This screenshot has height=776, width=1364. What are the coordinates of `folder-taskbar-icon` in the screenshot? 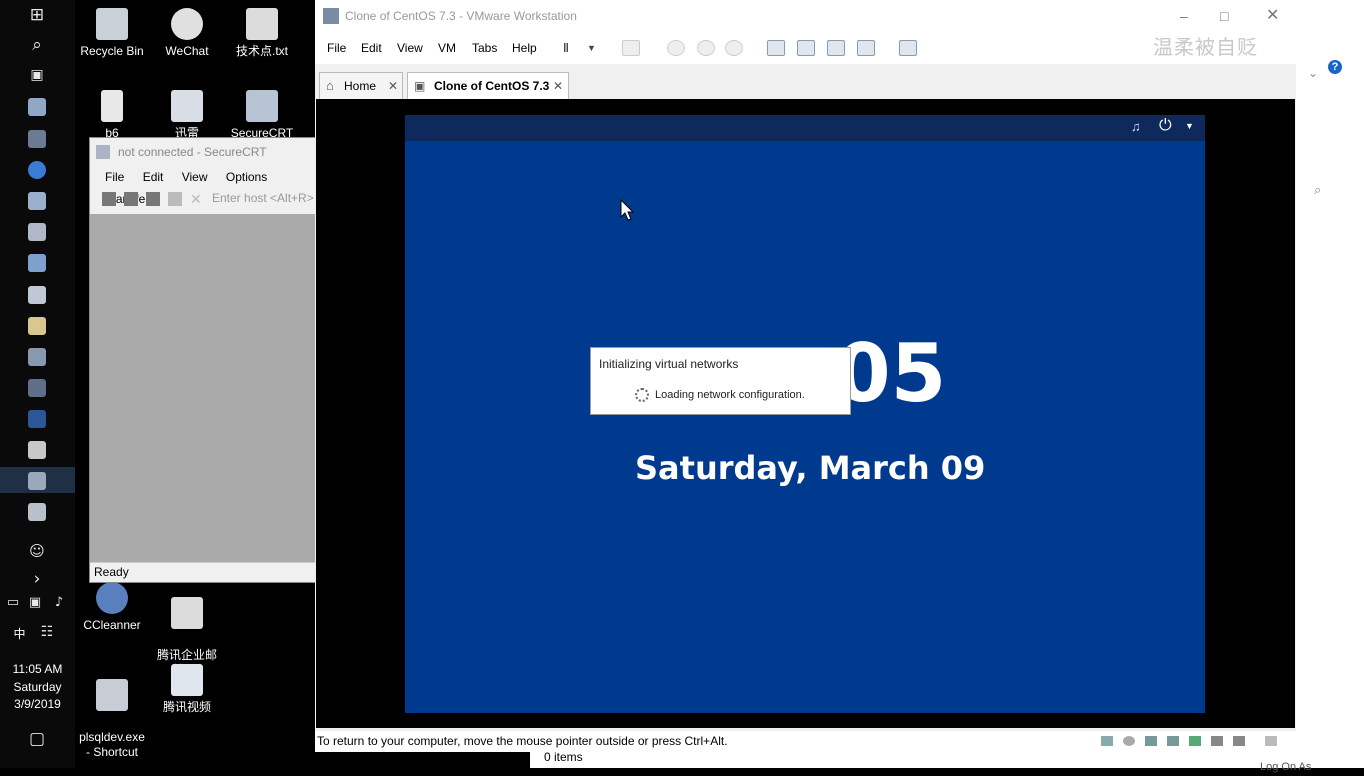 It's located at (37, 326).